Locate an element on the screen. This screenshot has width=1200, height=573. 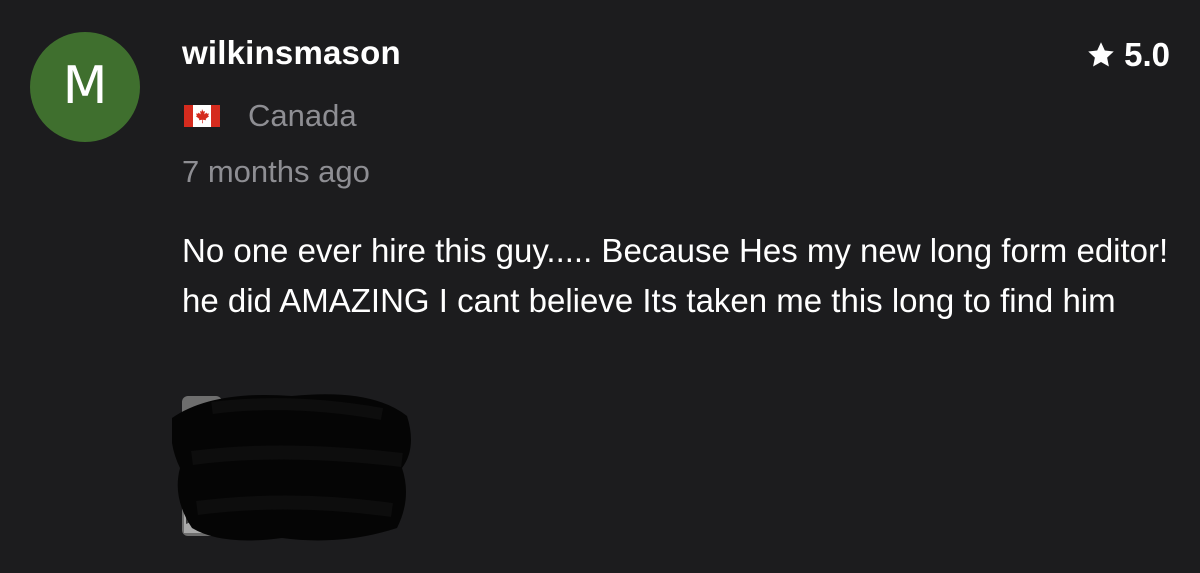
reviewer-username: wilkinsmason is located at coordinates (291, 53).